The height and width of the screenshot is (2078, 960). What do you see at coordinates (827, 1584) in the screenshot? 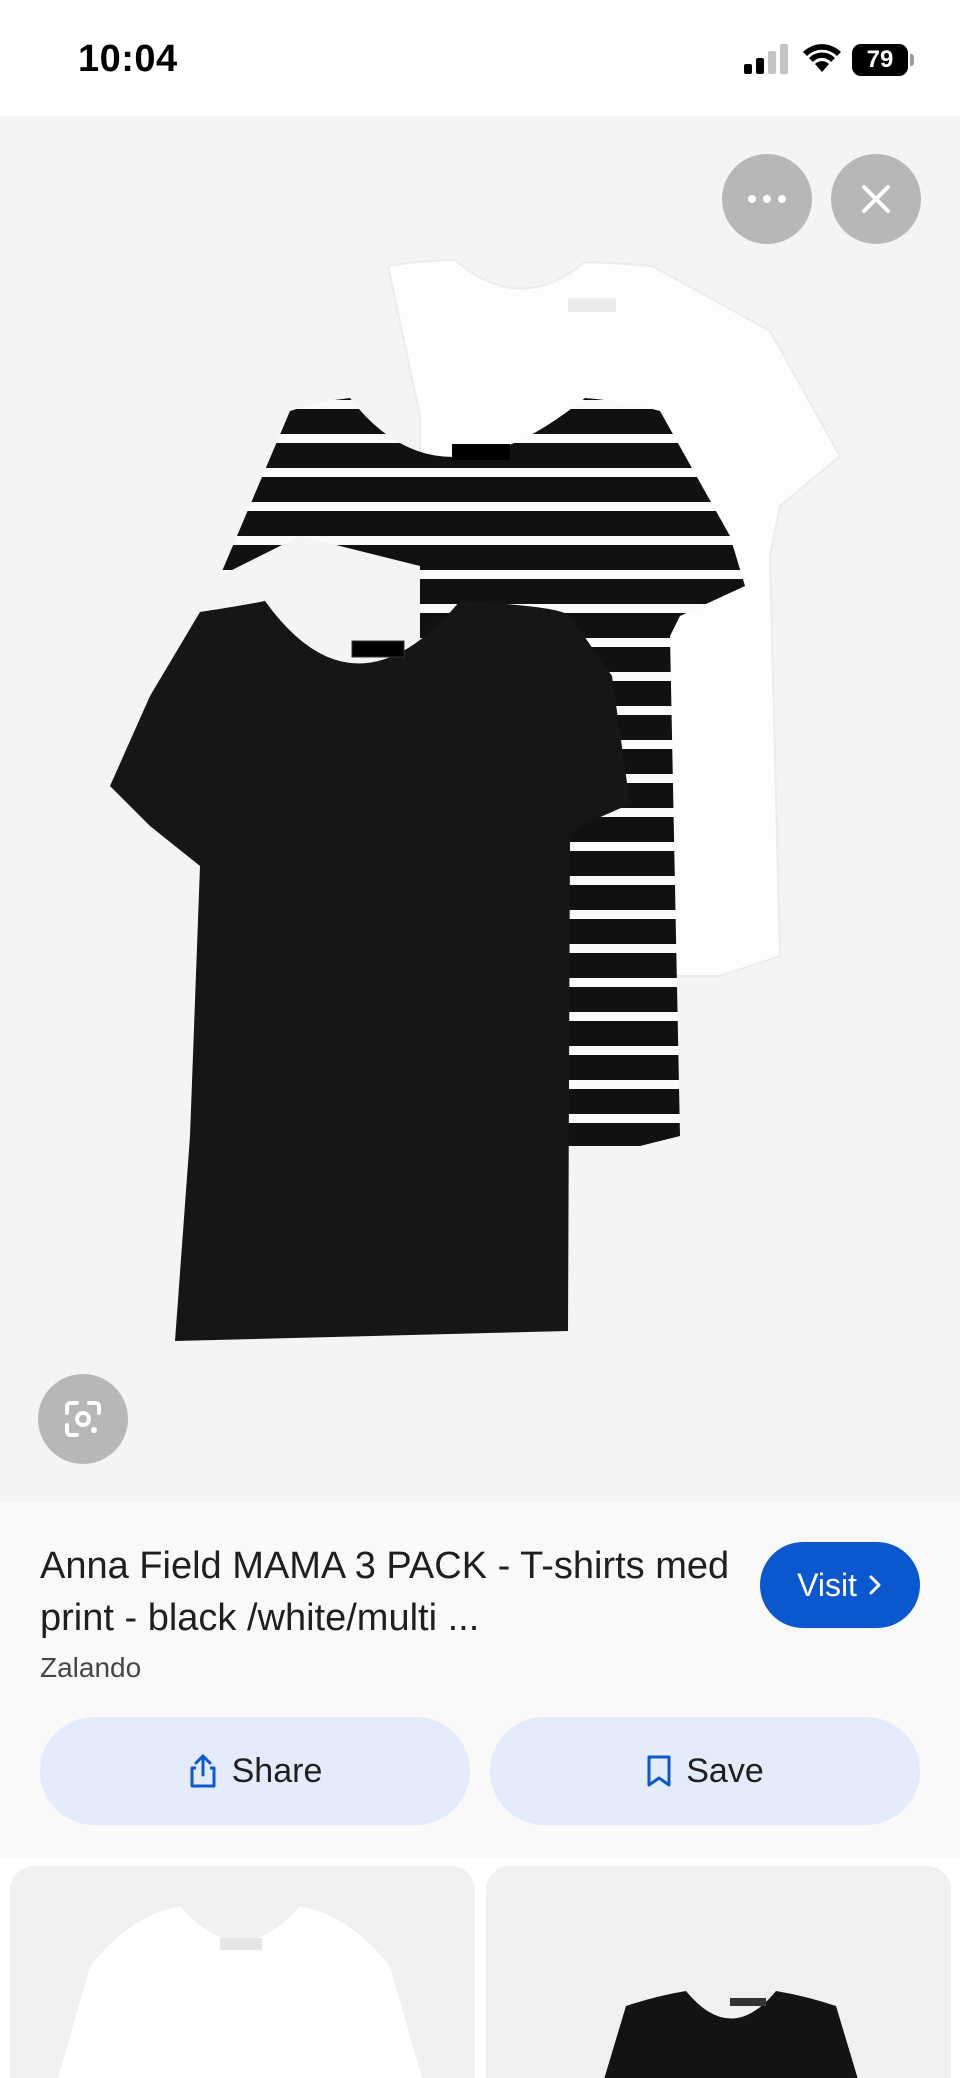
I see `visit-button-label: Visit` at bounding box center [827, 1584].